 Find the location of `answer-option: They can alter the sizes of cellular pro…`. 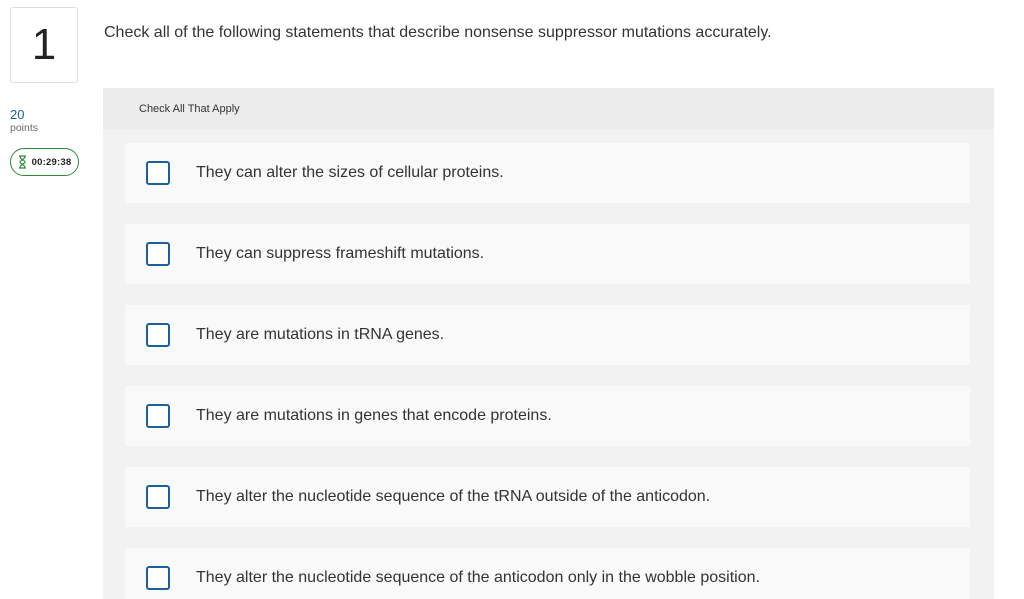

answer-option: They can alter the sizes of cellular pro… is located at coordinates (547, 173).